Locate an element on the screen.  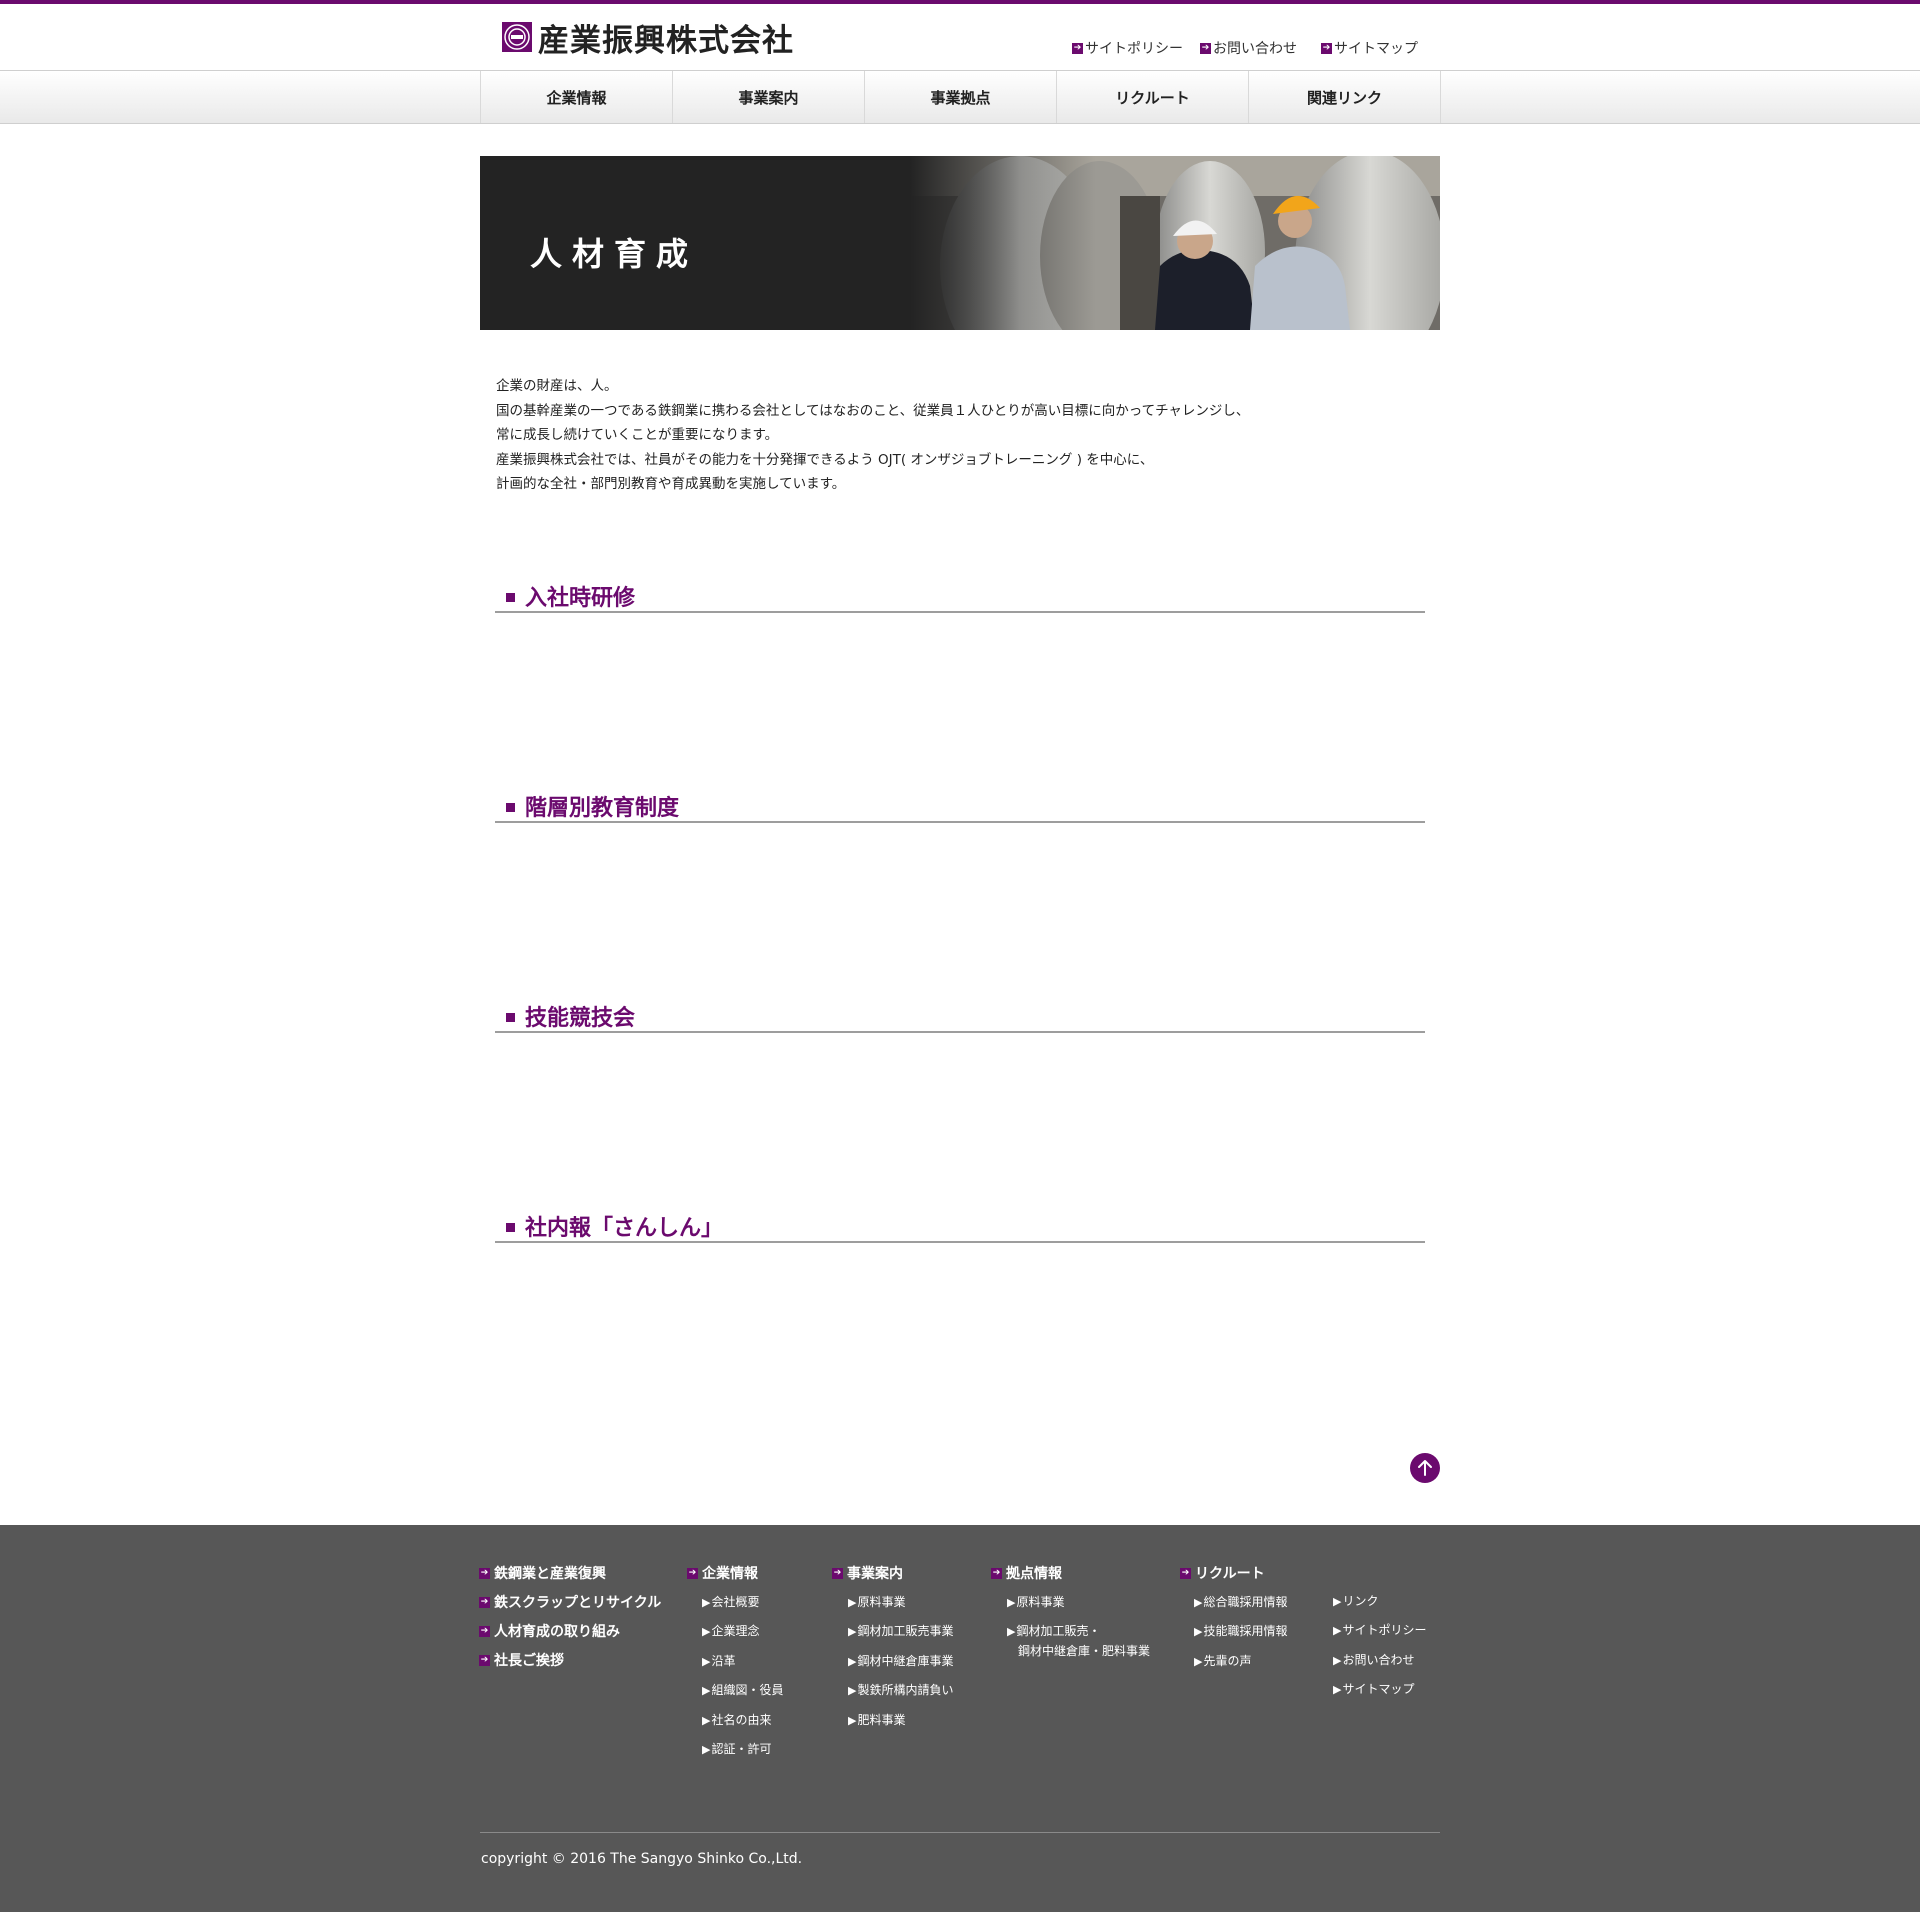
intro-line: 常に成長し続けていくことが重要になります。 is located at coordinates (637, 435).